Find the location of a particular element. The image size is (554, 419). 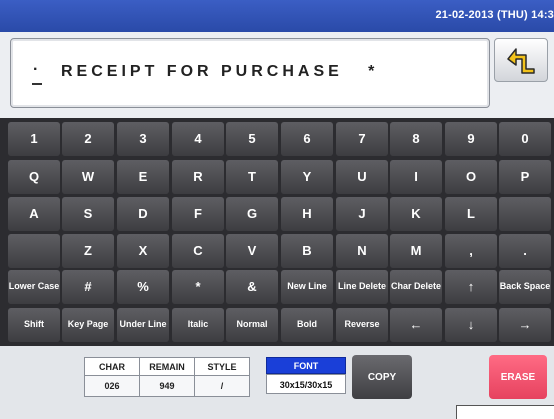

key-6: 6 is located at coordinates (307, 139).